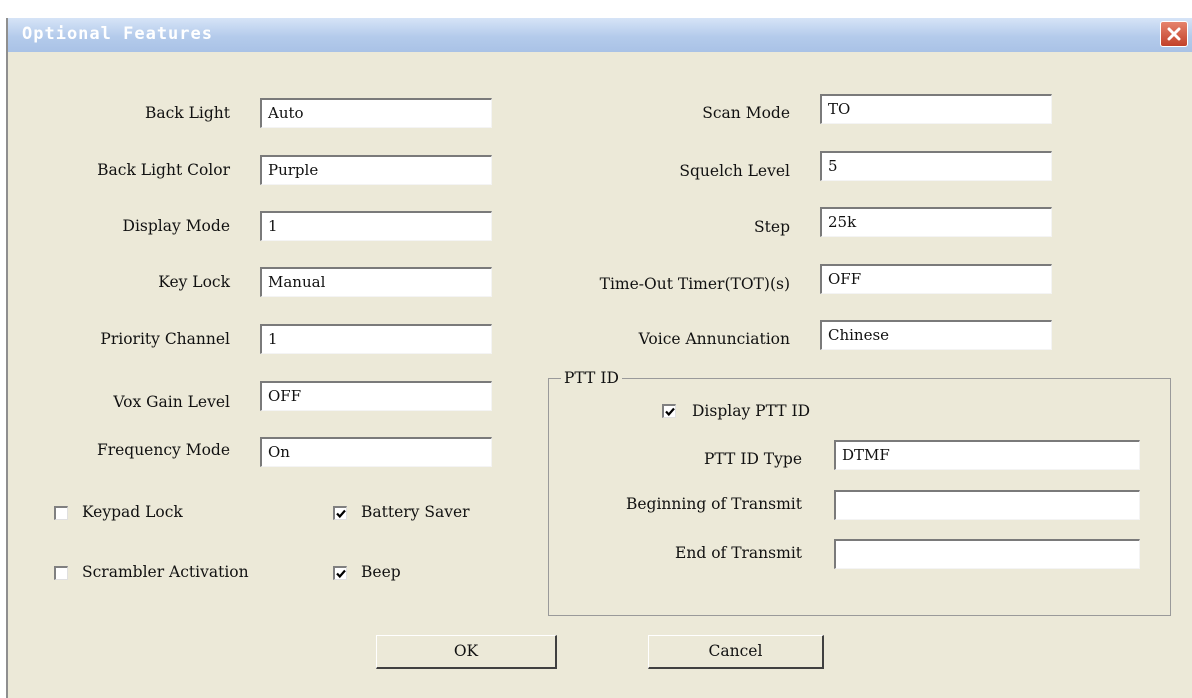 The image size is (1192, 698). What do you see at coordinates (376, 452) in the screenshot?
I see `frequency-mode-field: On` at bounding box center [376, 452].